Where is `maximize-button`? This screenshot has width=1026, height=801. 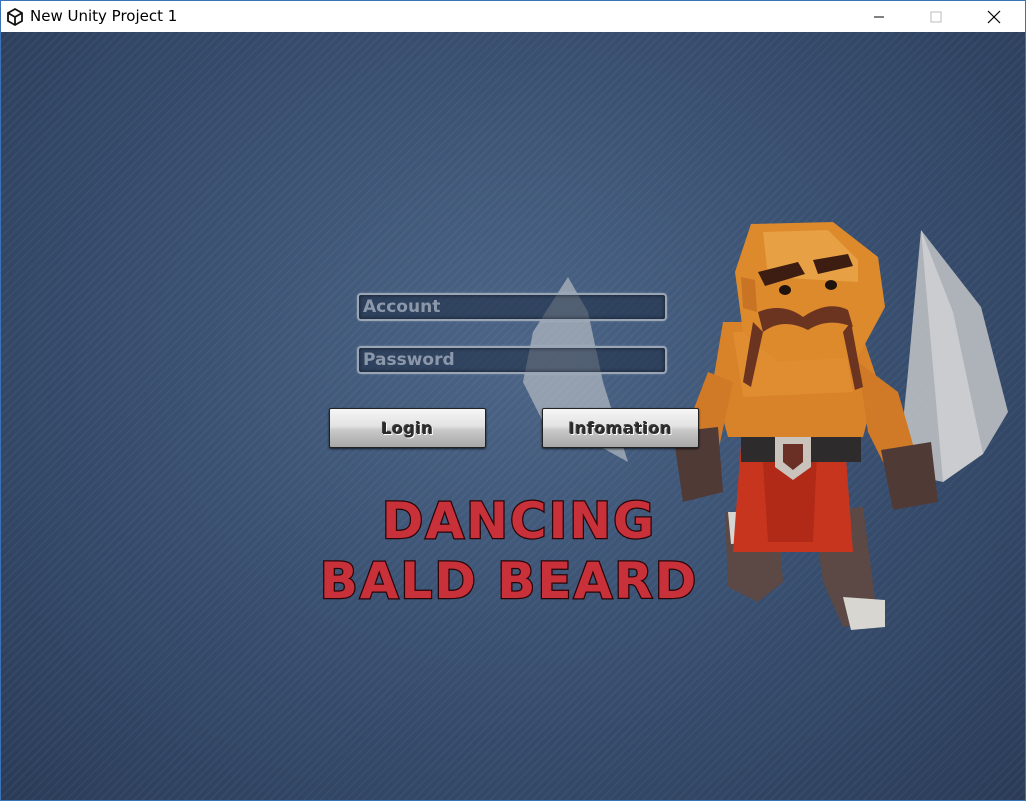 maximize-button is located at coordinates (936, 16).